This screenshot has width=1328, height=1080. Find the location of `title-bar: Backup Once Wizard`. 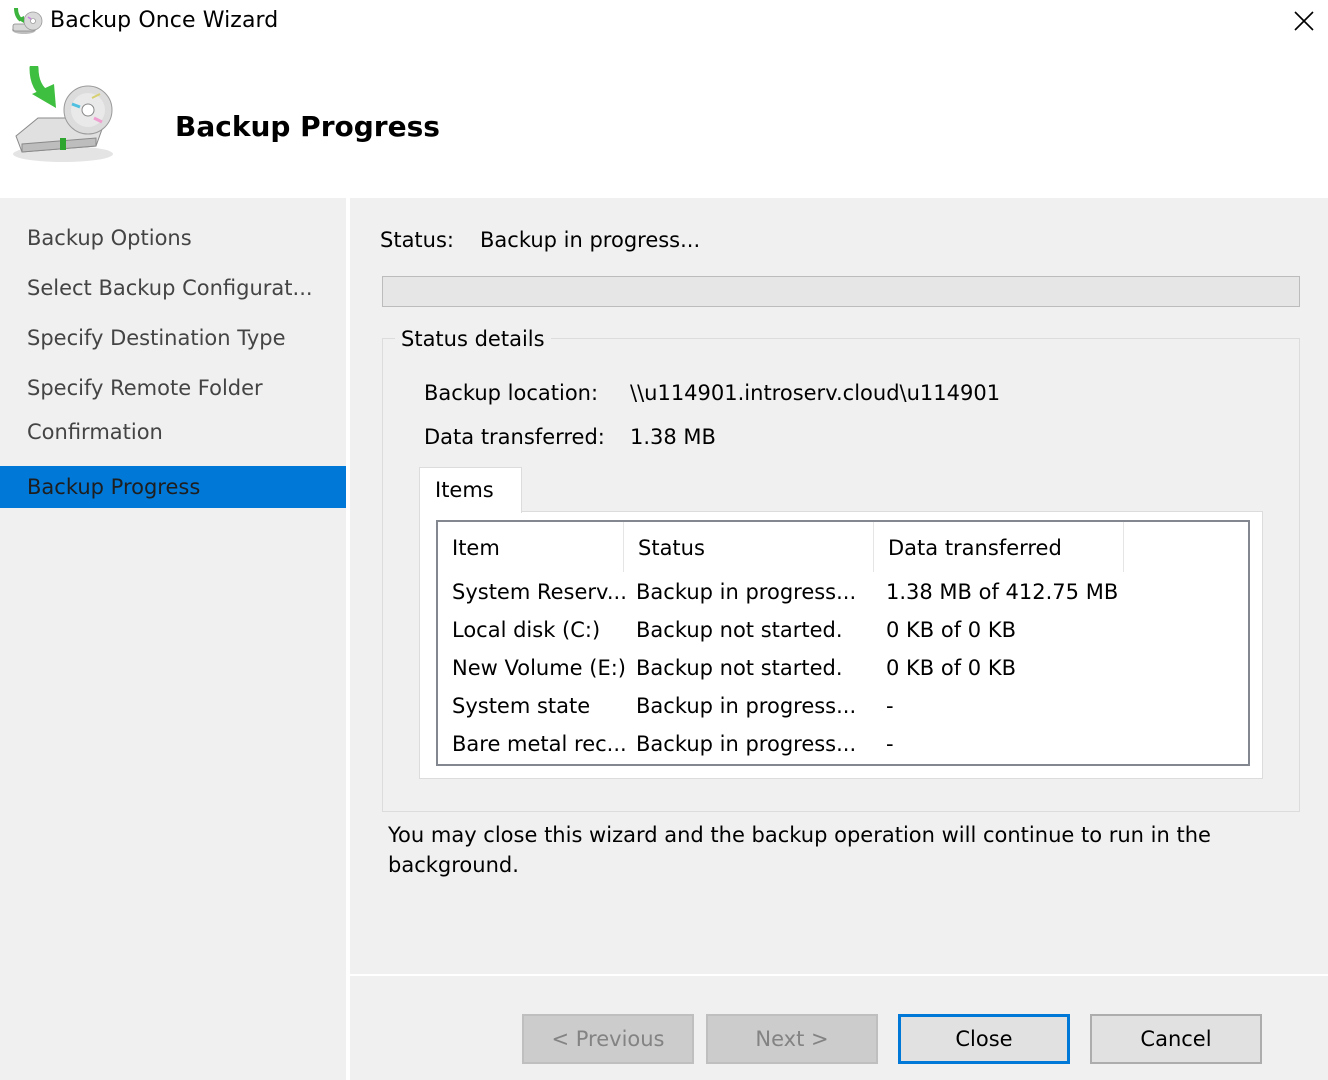

title-bar: Backup Once Wizard is located at coordinates (664, 22).